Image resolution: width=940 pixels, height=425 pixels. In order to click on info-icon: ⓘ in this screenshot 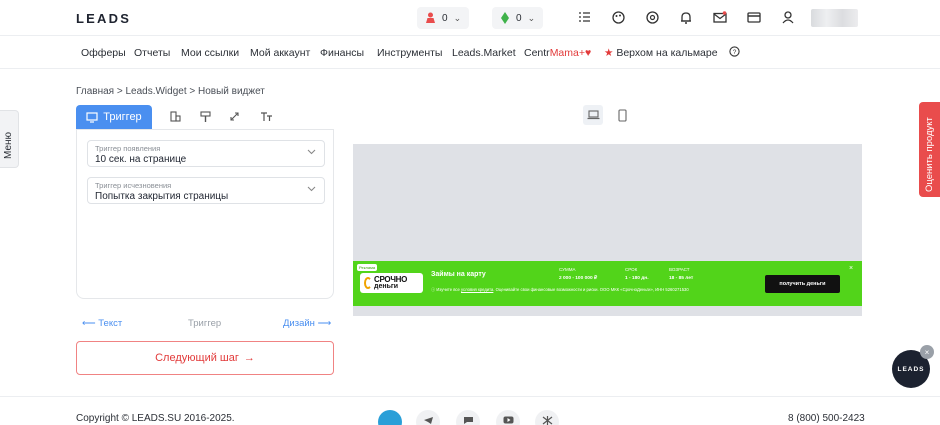, I will do `click(433, 289)`.